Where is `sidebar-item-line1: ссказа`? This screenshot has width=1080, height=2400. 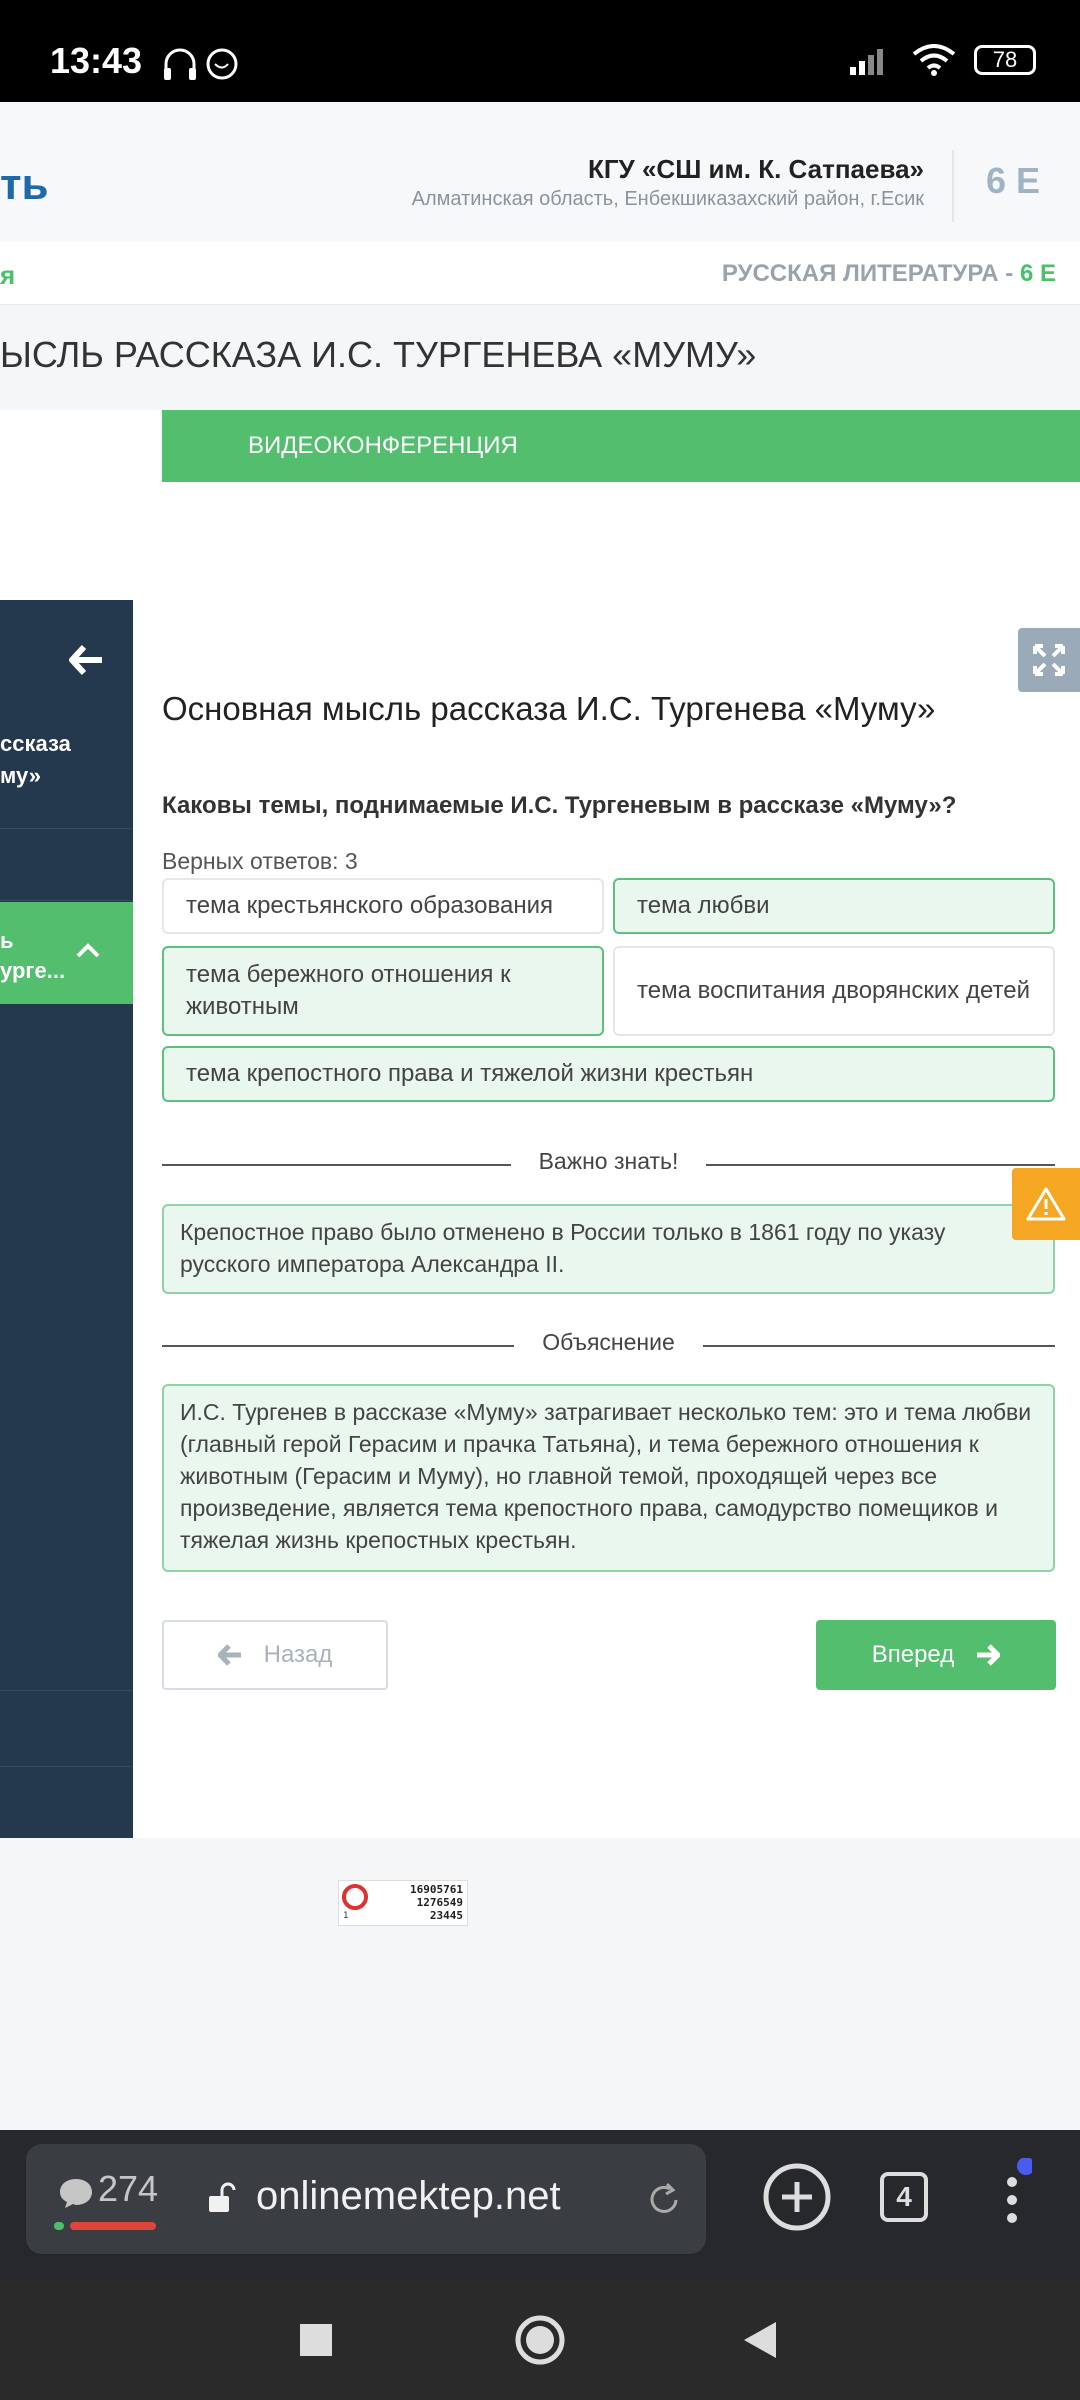 sidebar-item-line1: ссказа is located at coordinates (35, 743).